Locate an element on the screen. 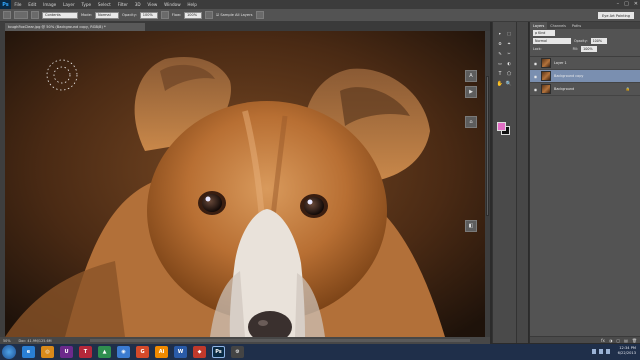  layer-row: ◉ Layer 1 is located at coordinates (585, 63).